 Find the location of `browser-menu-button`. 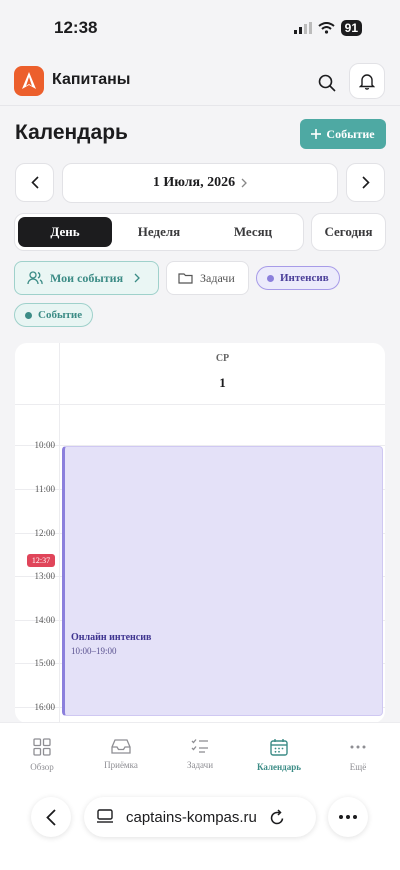

browser-menu-button is located at coordinates (348, 817).